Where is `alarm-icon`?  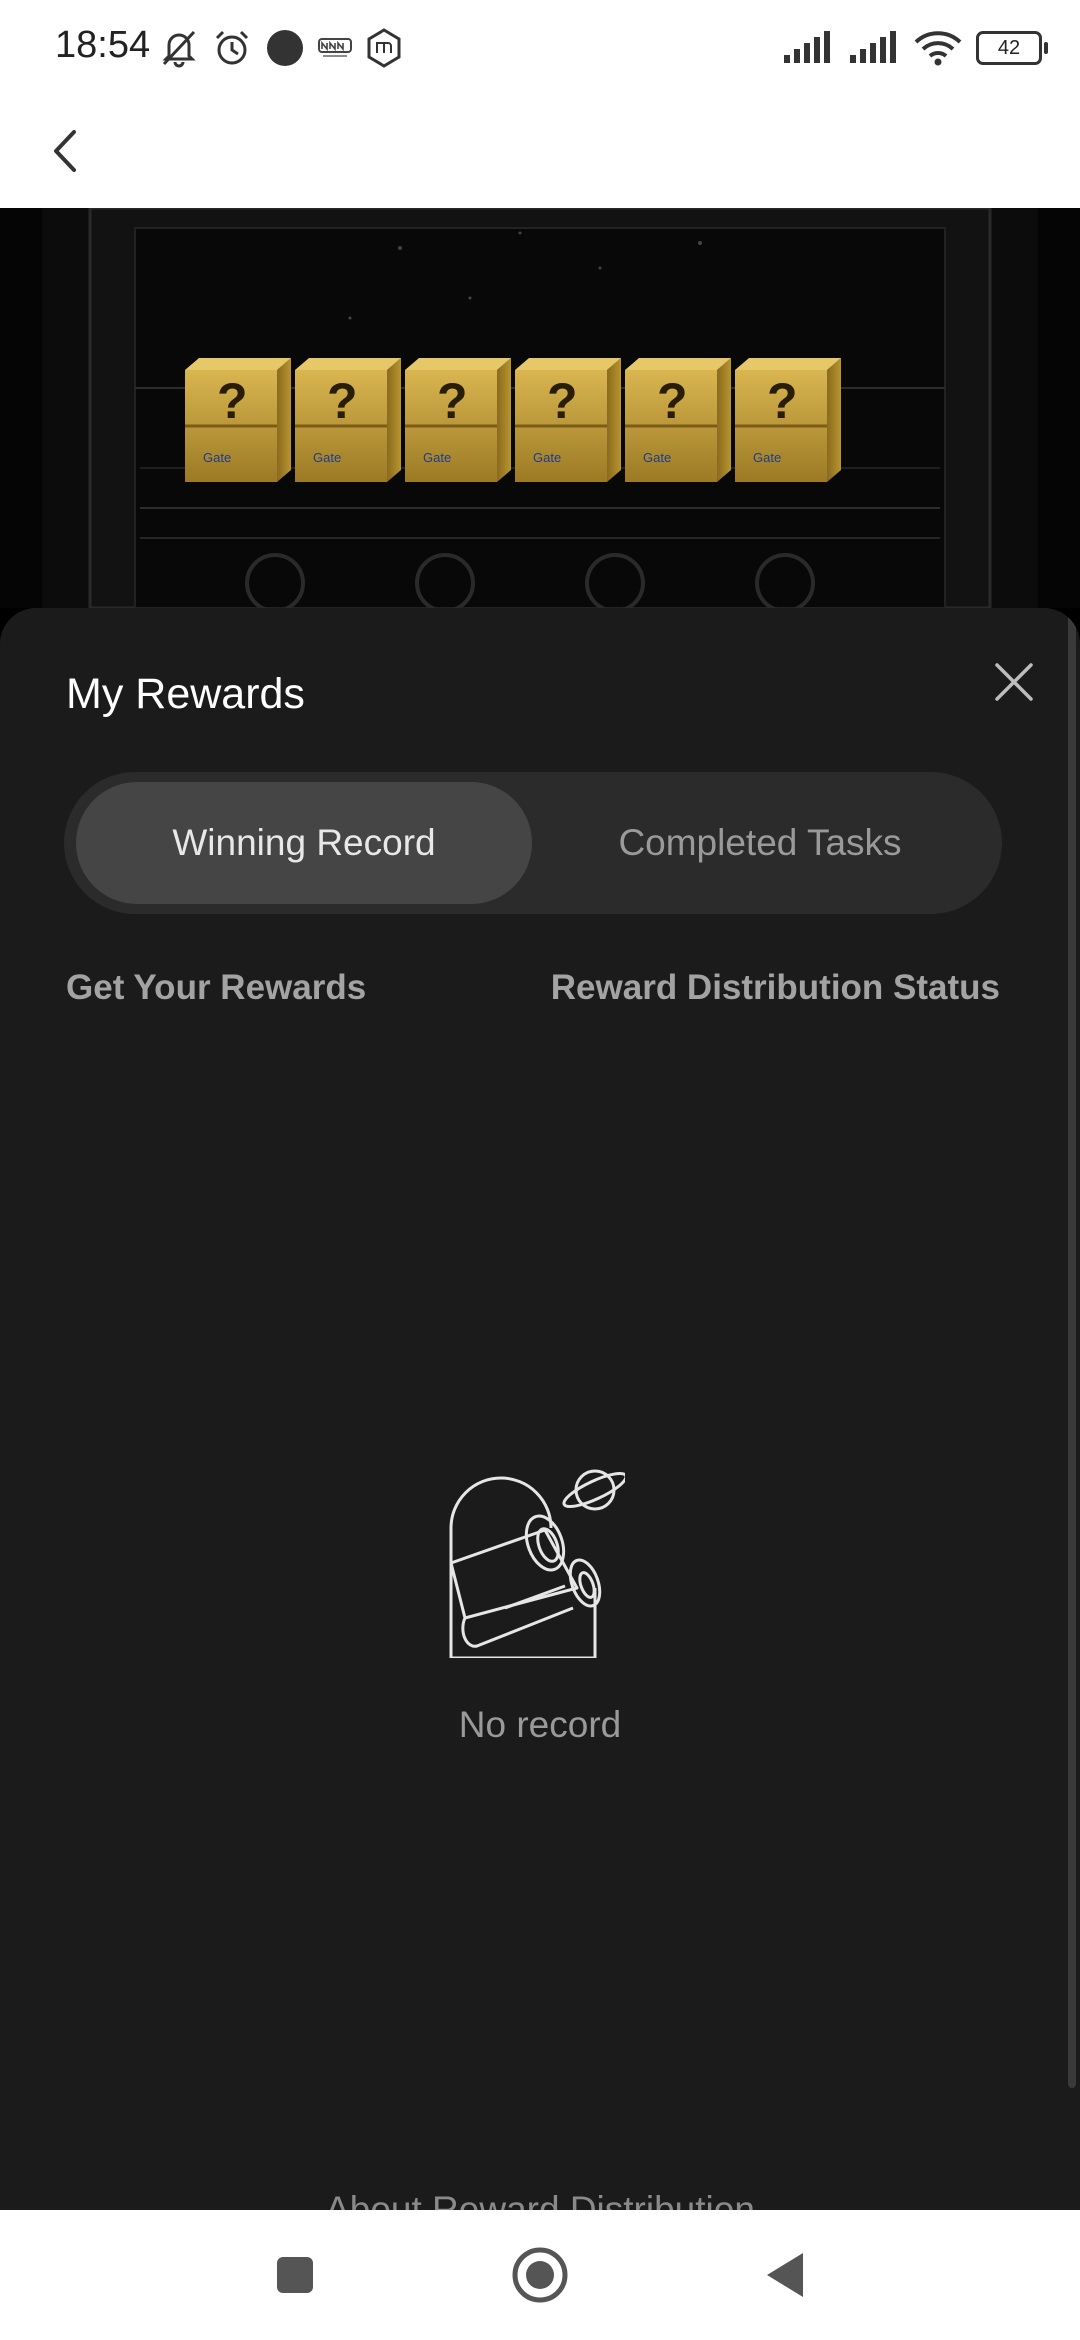
alarm-icon is located at coordinates (232, 47).